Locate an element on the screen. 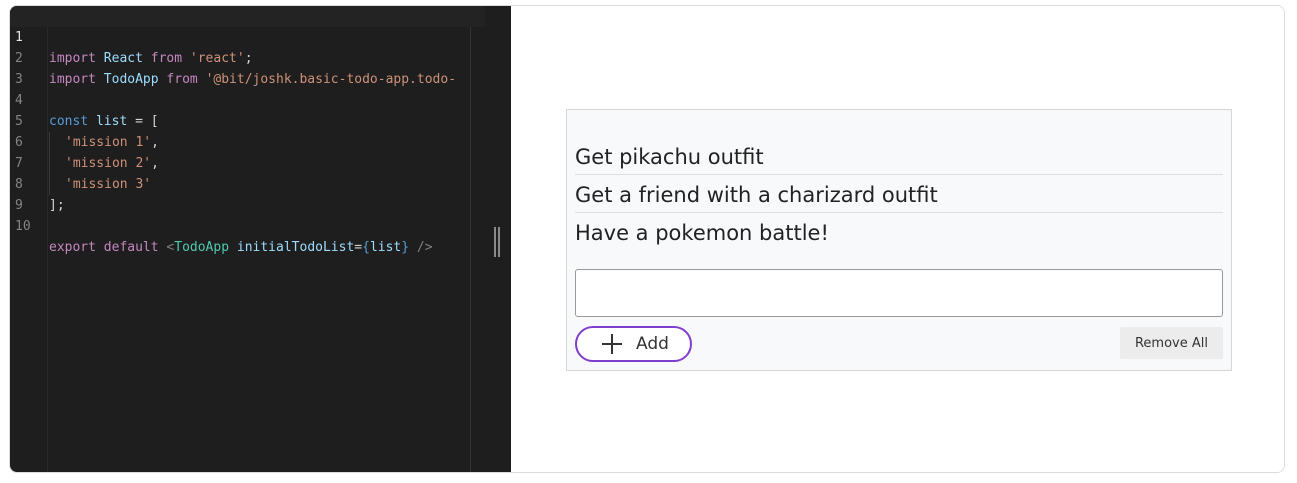 This screenshot has width=1297, height=483. add-button-label: Add is located at coordinates (652, 344).